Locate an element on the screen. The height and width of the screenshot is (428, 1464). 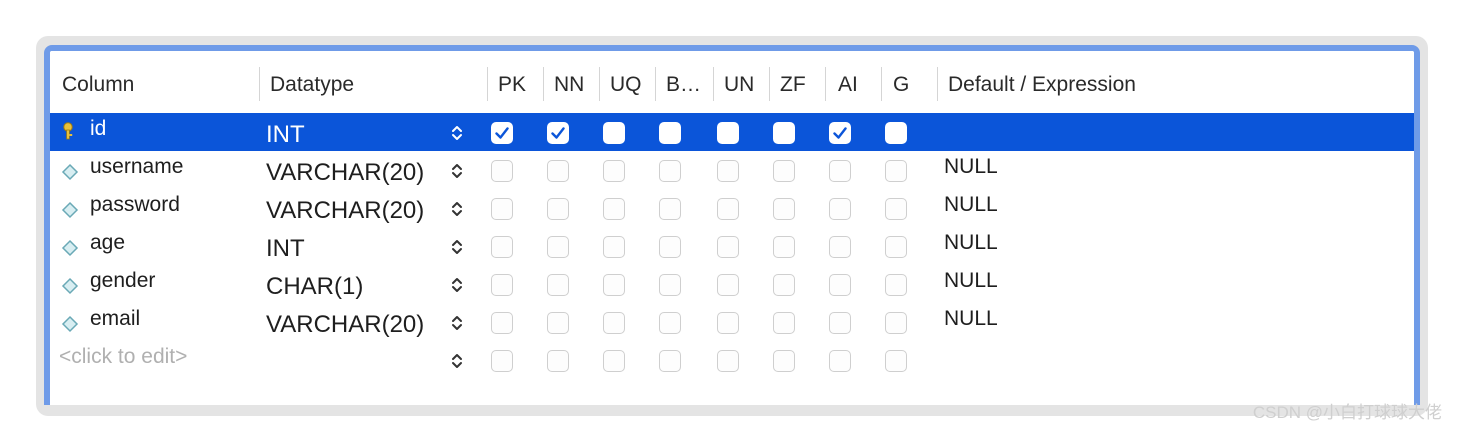
header-nn: NN is located at coordinates (569, 85).